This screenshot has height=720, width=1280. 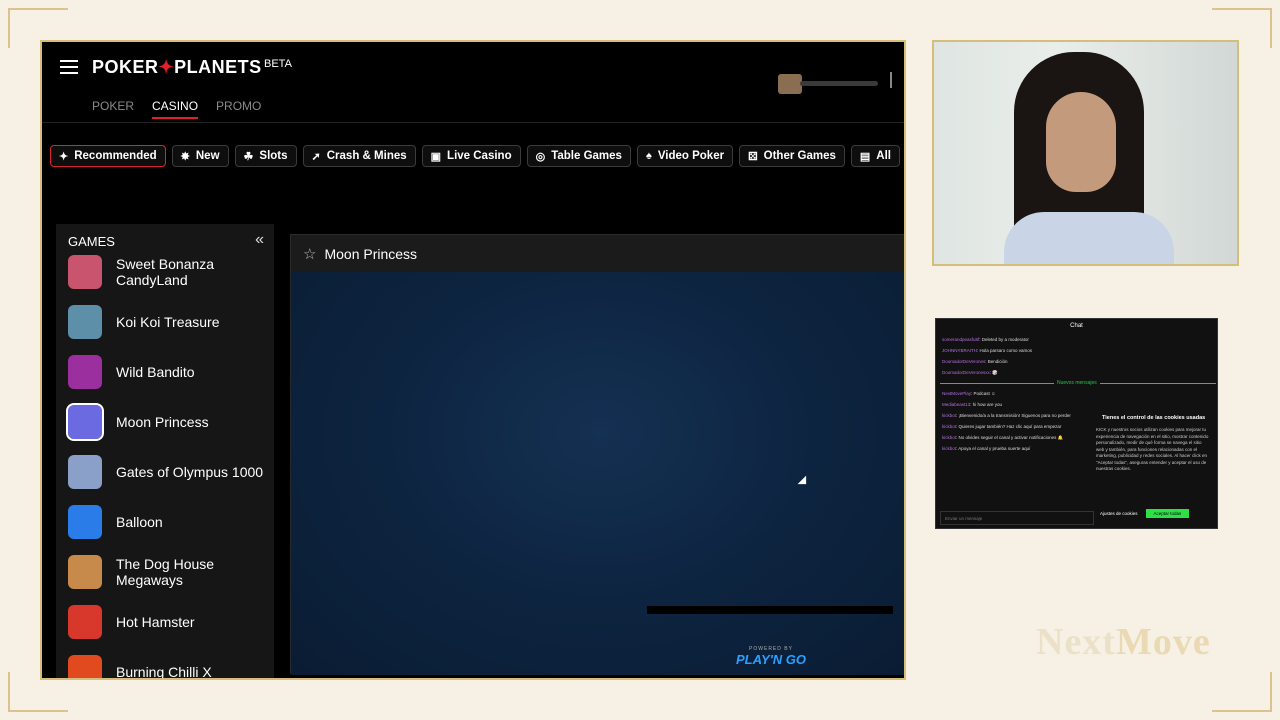 I want to click on category-table-games: ◎ Table Games, so click(x=578, y=156).